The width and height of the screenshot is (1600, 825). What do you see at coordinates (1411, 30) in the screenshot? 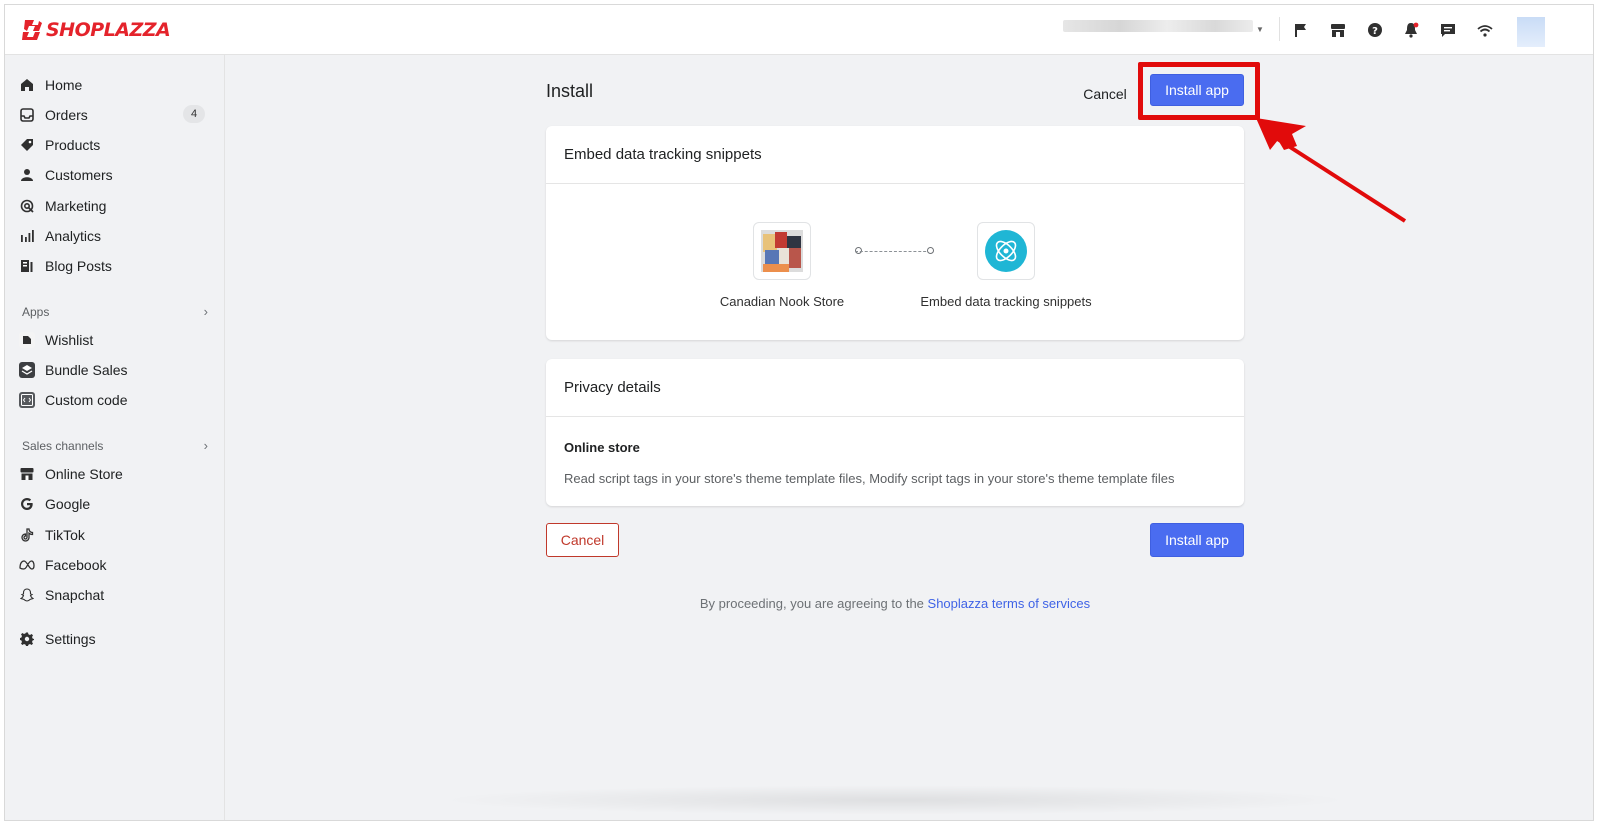
I see `notification-bell-icon` at bounding box center [1411, 30].